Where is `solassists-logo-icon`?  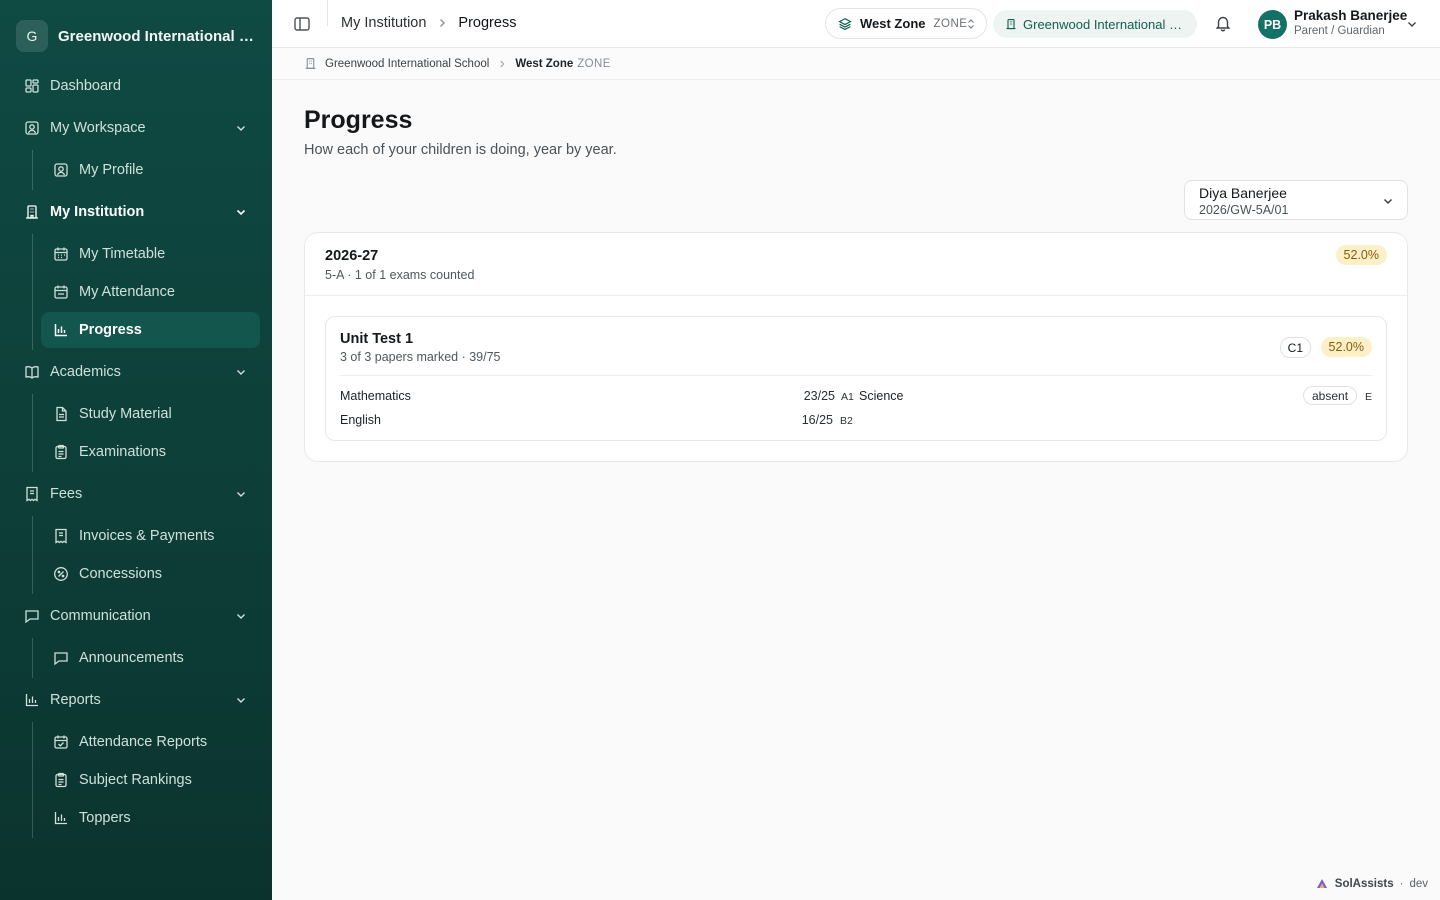 solassists-logo-icon is located at coordinates (1322, 884).